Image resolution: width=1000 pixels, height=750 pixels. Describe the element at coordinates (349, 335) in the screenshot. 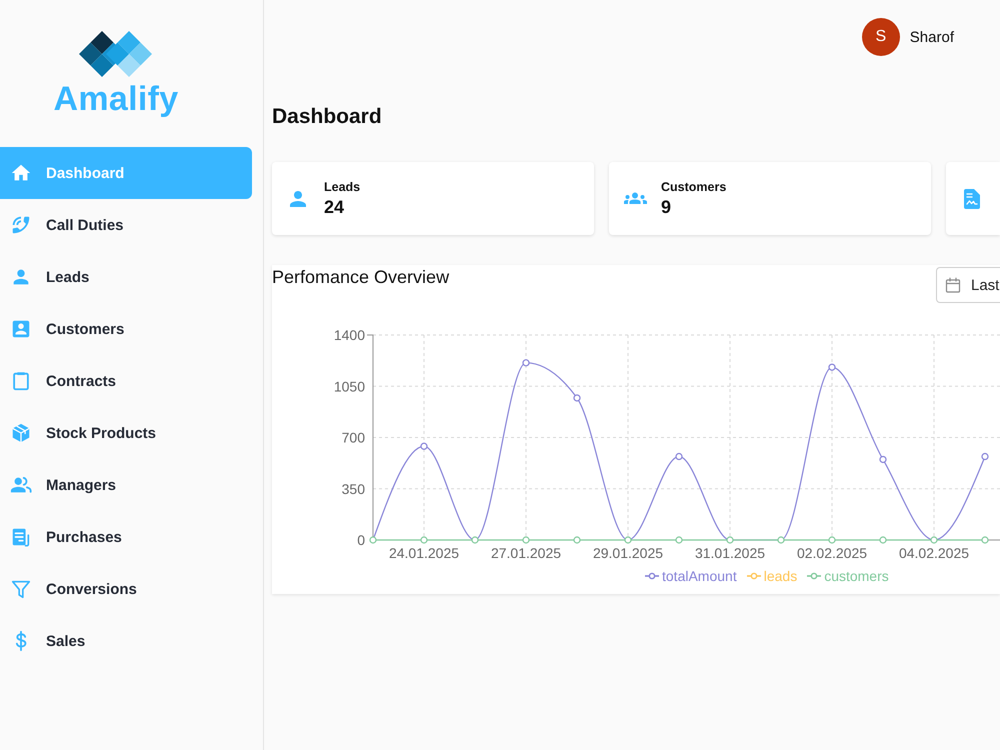

I see `axis-tick-label: 1400` at that location.